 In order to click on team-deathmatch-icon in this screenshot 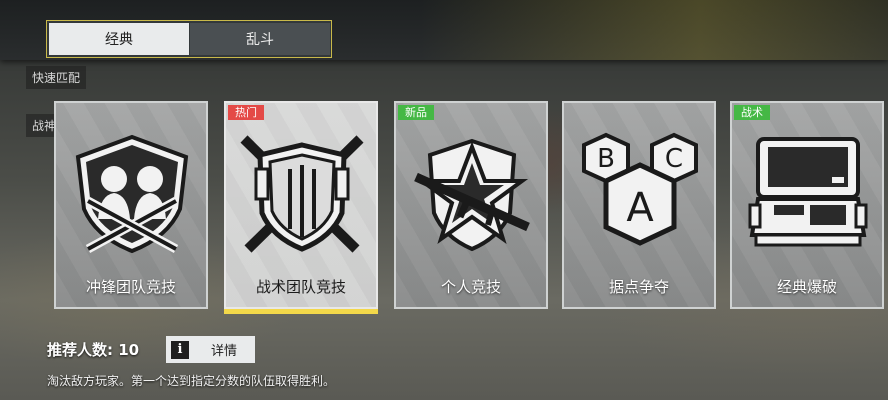, I will do `click(132, 193)`.